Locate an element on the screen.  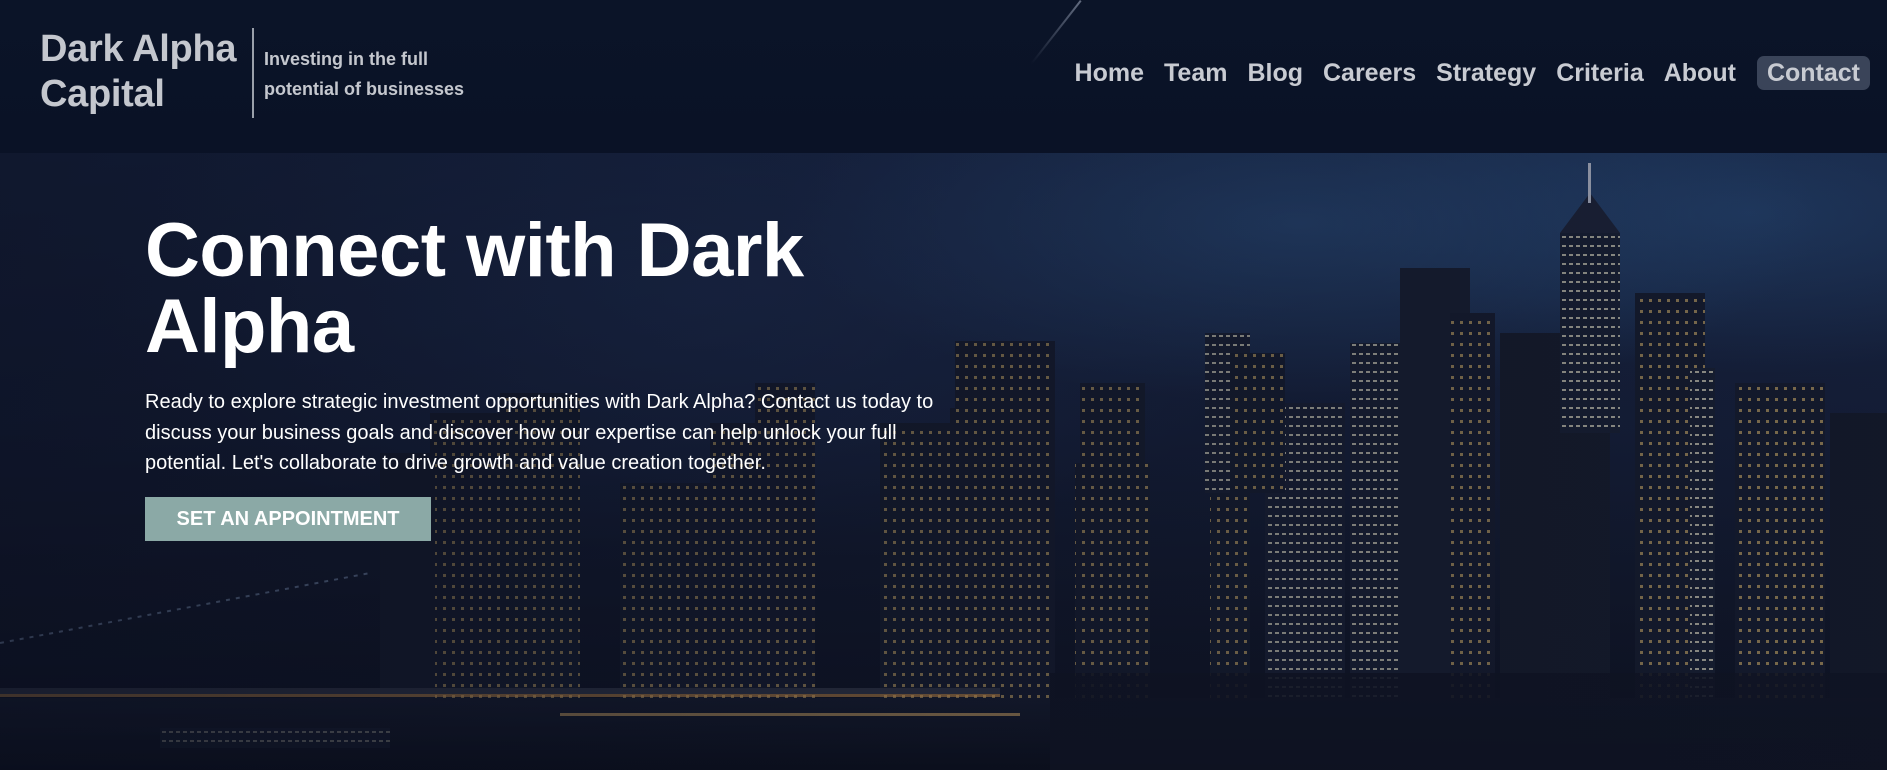
brand-logo: Dark Alpha Capital is located at coordinates (145, 72).